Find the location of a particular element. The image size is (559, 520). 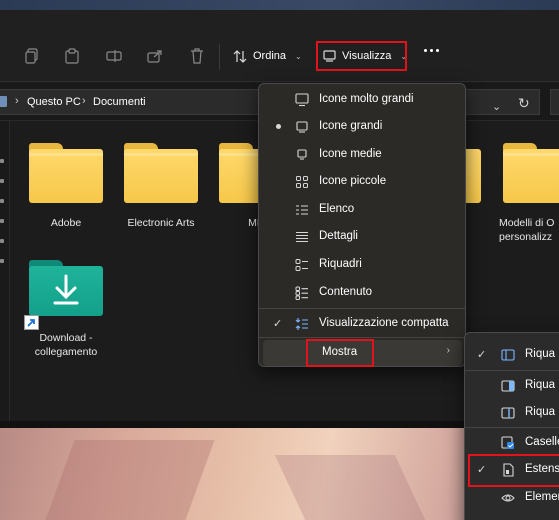

list-icon is located at coordinates (302, 210).